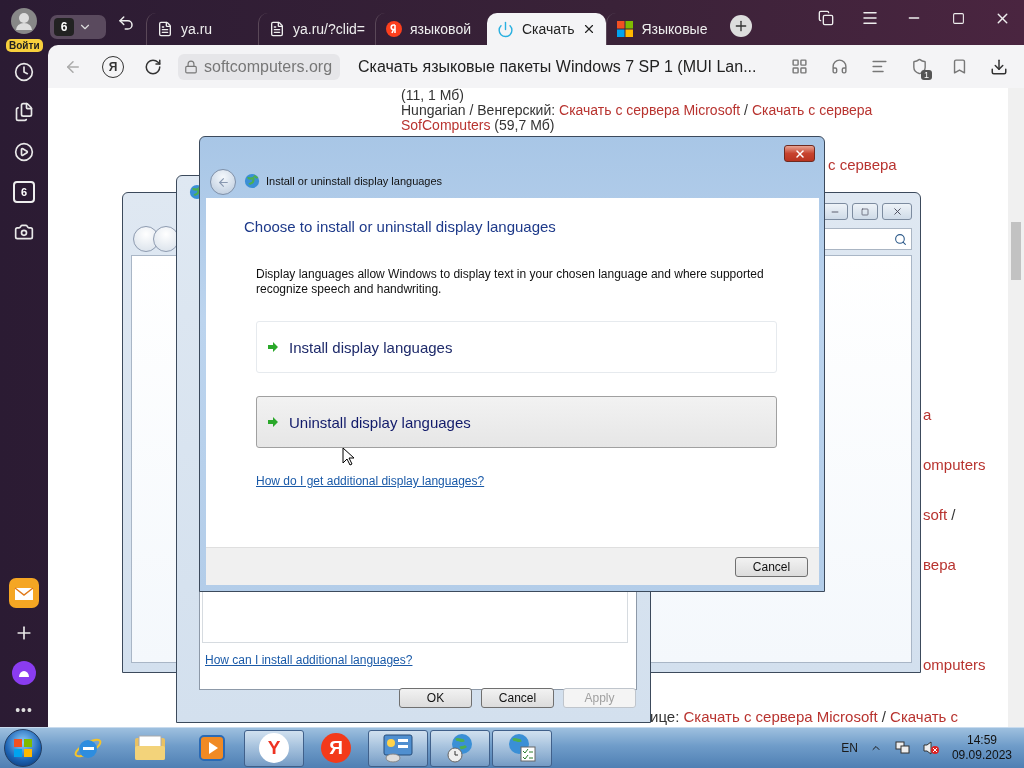  What do you see at coordinates (126, 23) in the screenshot?
I see `undo-arrow-icon` at bounding box center [126, 23].